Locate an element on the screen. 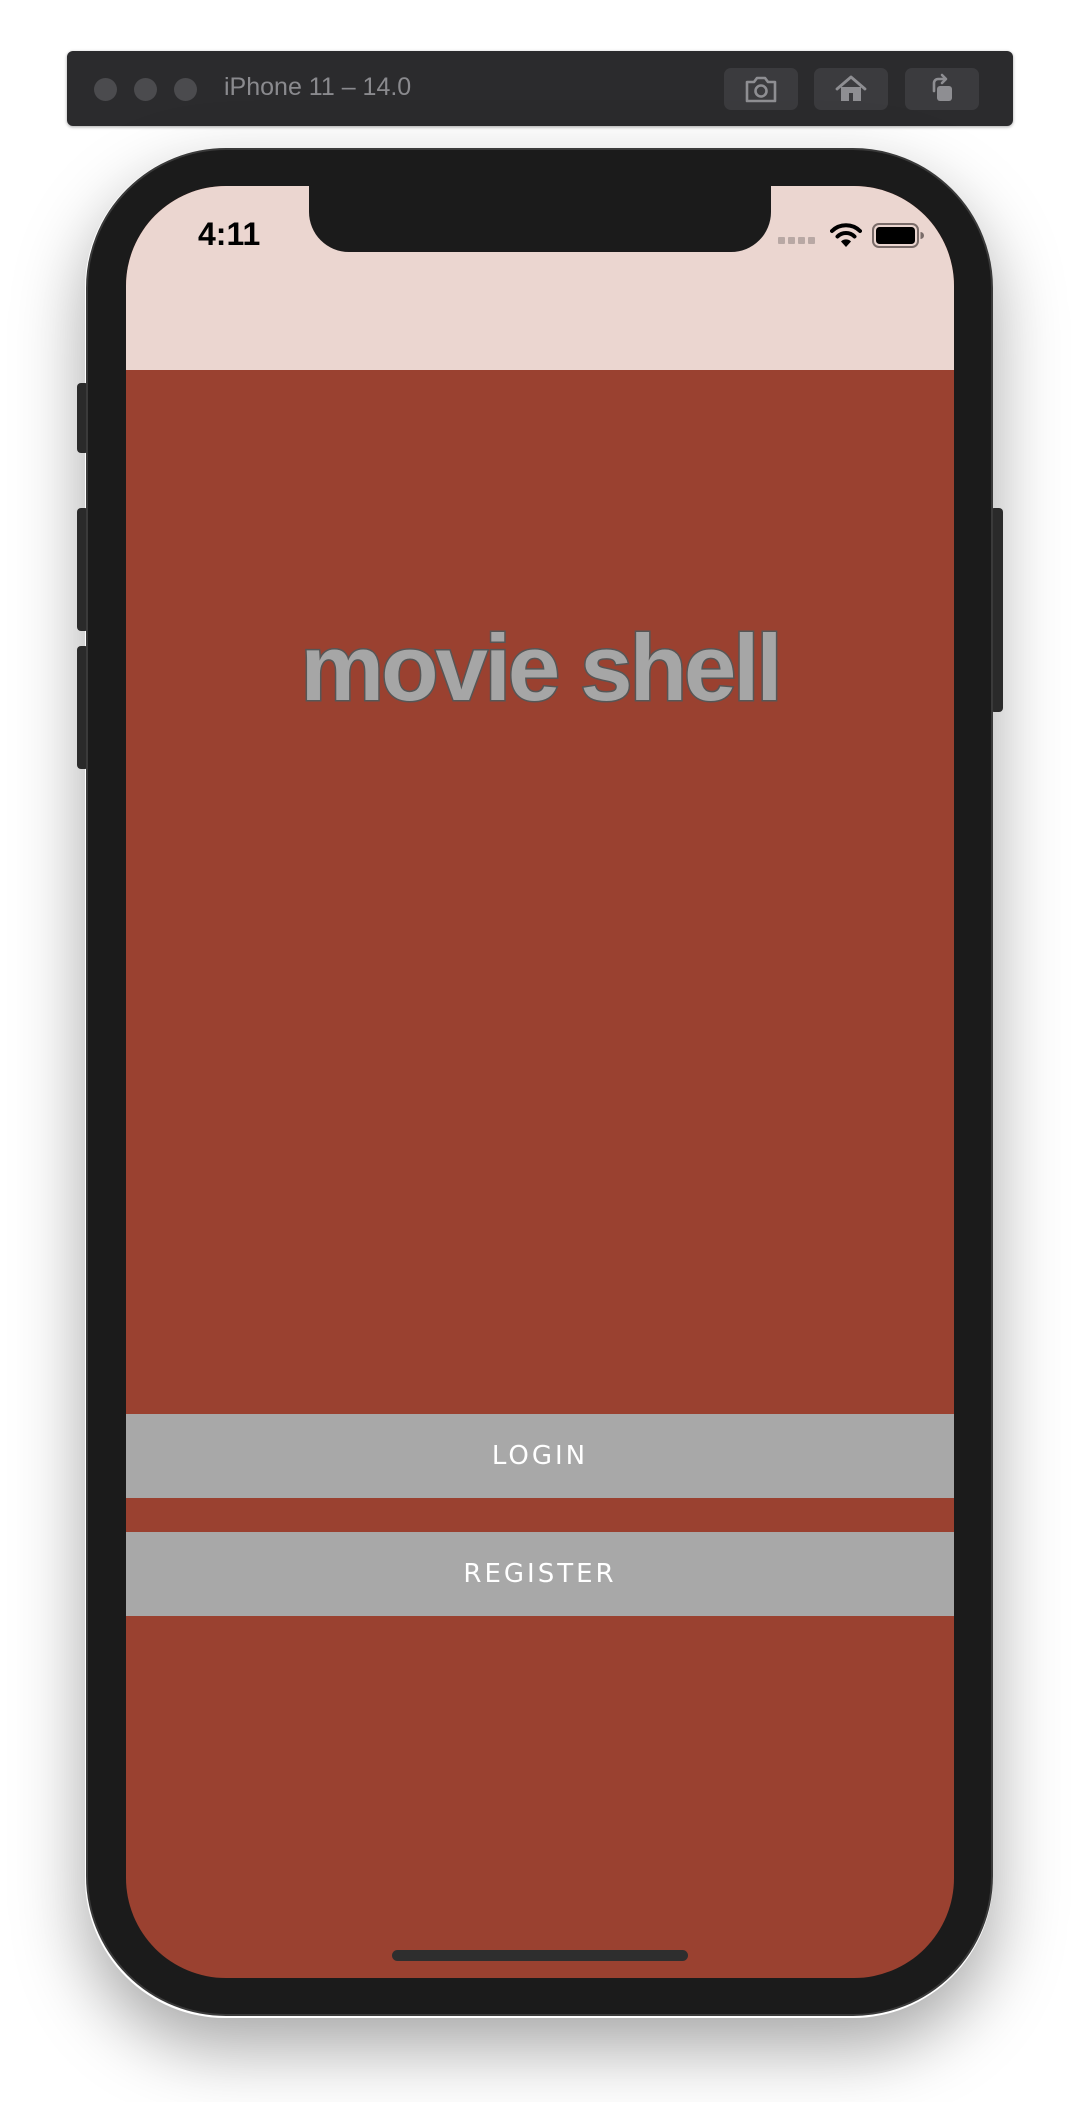  cellular-signal-icon is located at coordinates (798, 241).